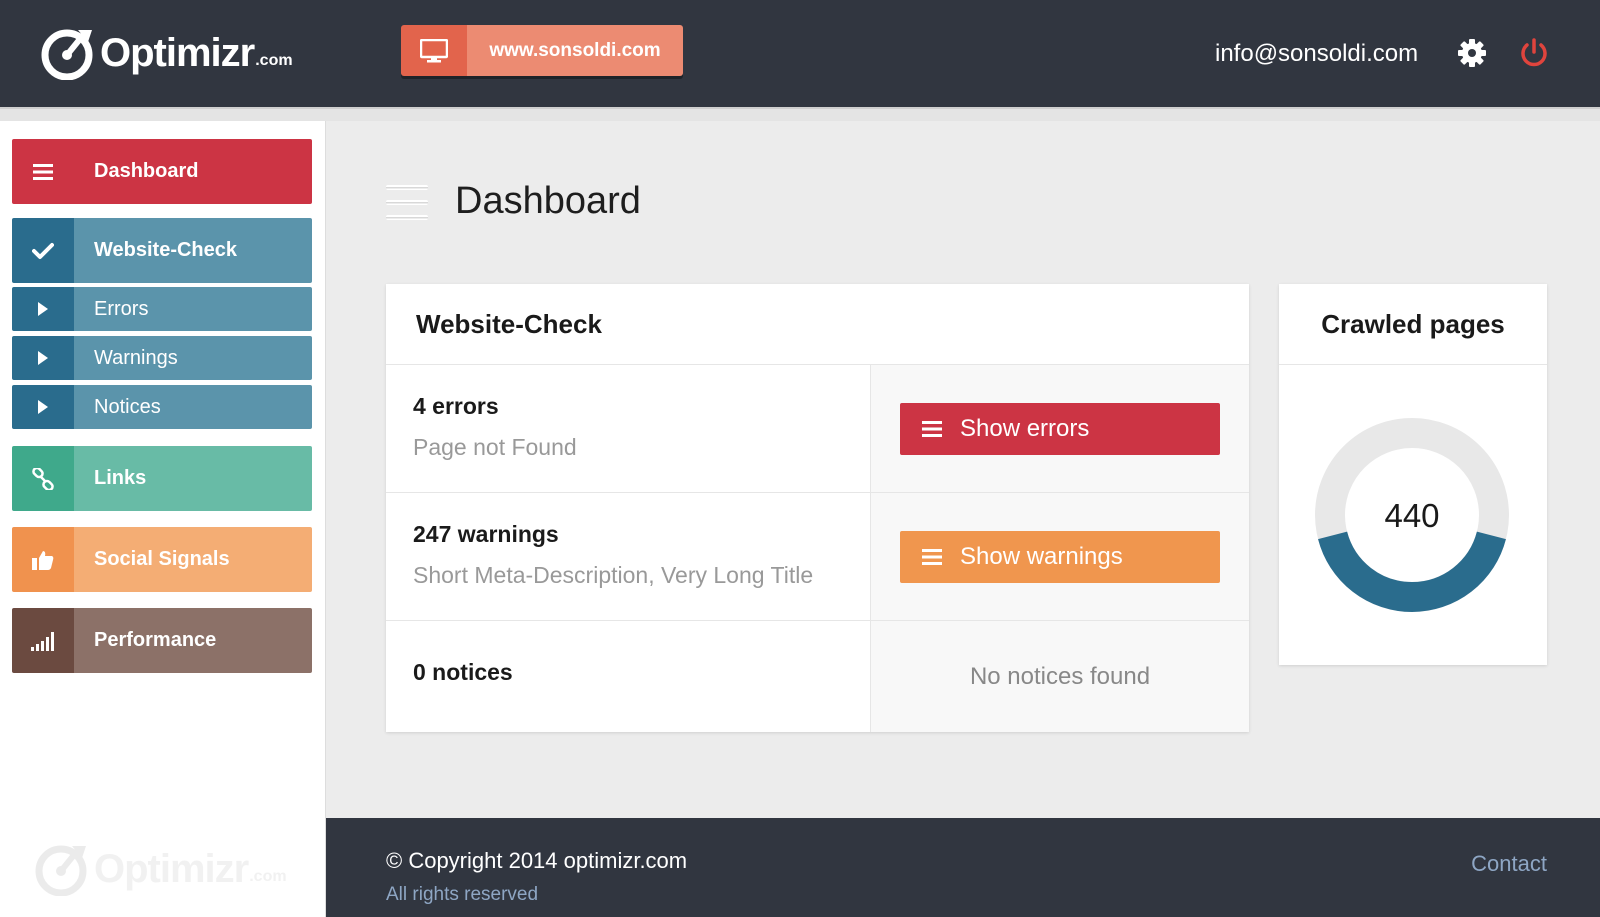  What do you see at coordinates (800, 114) in the screenshot?
I see `header-divider` at bounding box center [800, 114].